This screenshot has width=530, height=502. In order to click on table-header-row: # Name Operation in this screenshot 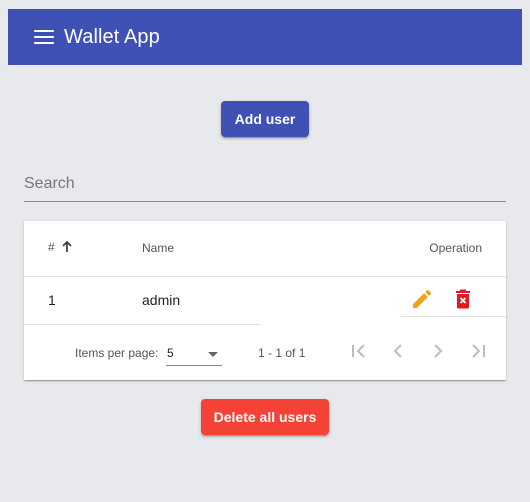, I will do `click(265, 249)`.